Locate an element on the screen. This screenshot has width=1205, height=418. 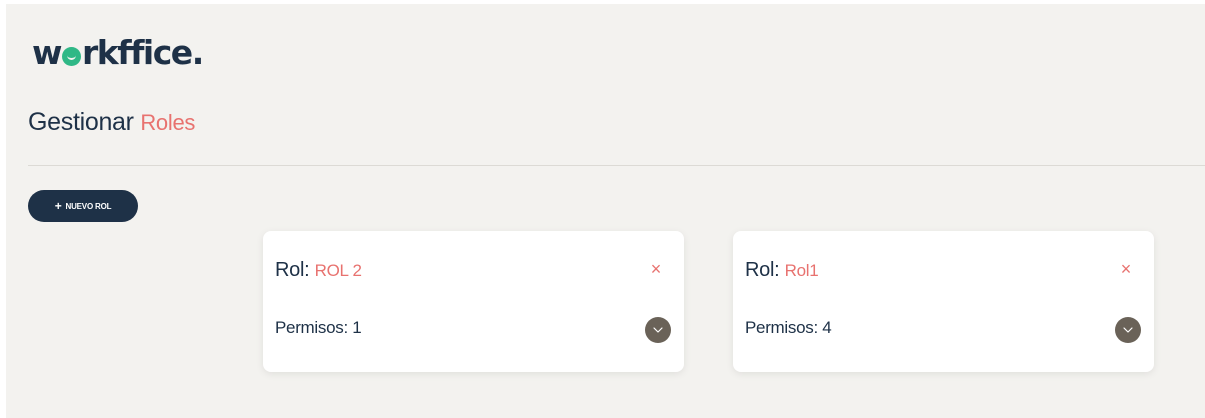
header-divider is located at coordinates (616, 165).